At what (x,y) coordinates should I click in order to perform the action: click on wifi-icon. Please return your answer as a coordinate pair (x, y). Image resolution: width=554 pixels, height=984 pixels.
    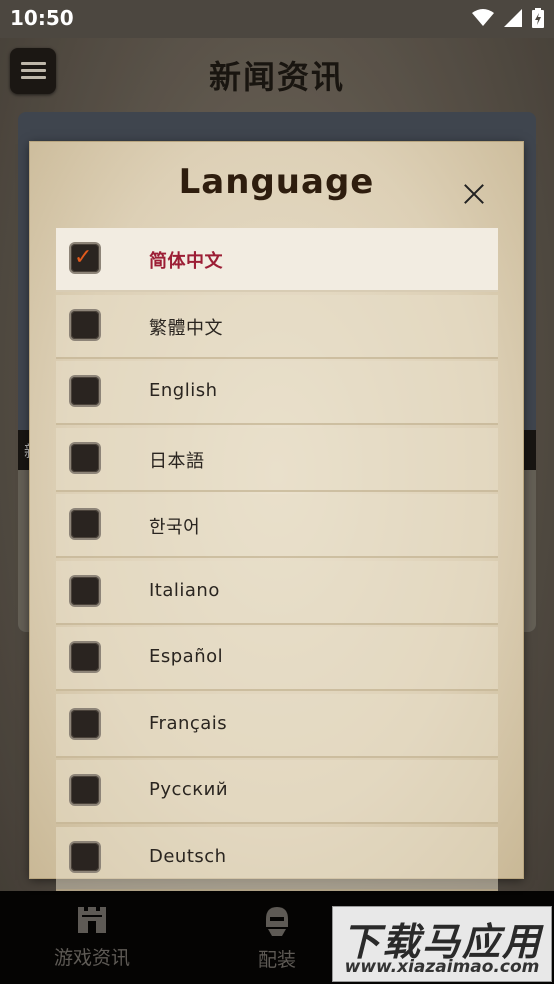
    Looking at the image, I should click on (483, 17).